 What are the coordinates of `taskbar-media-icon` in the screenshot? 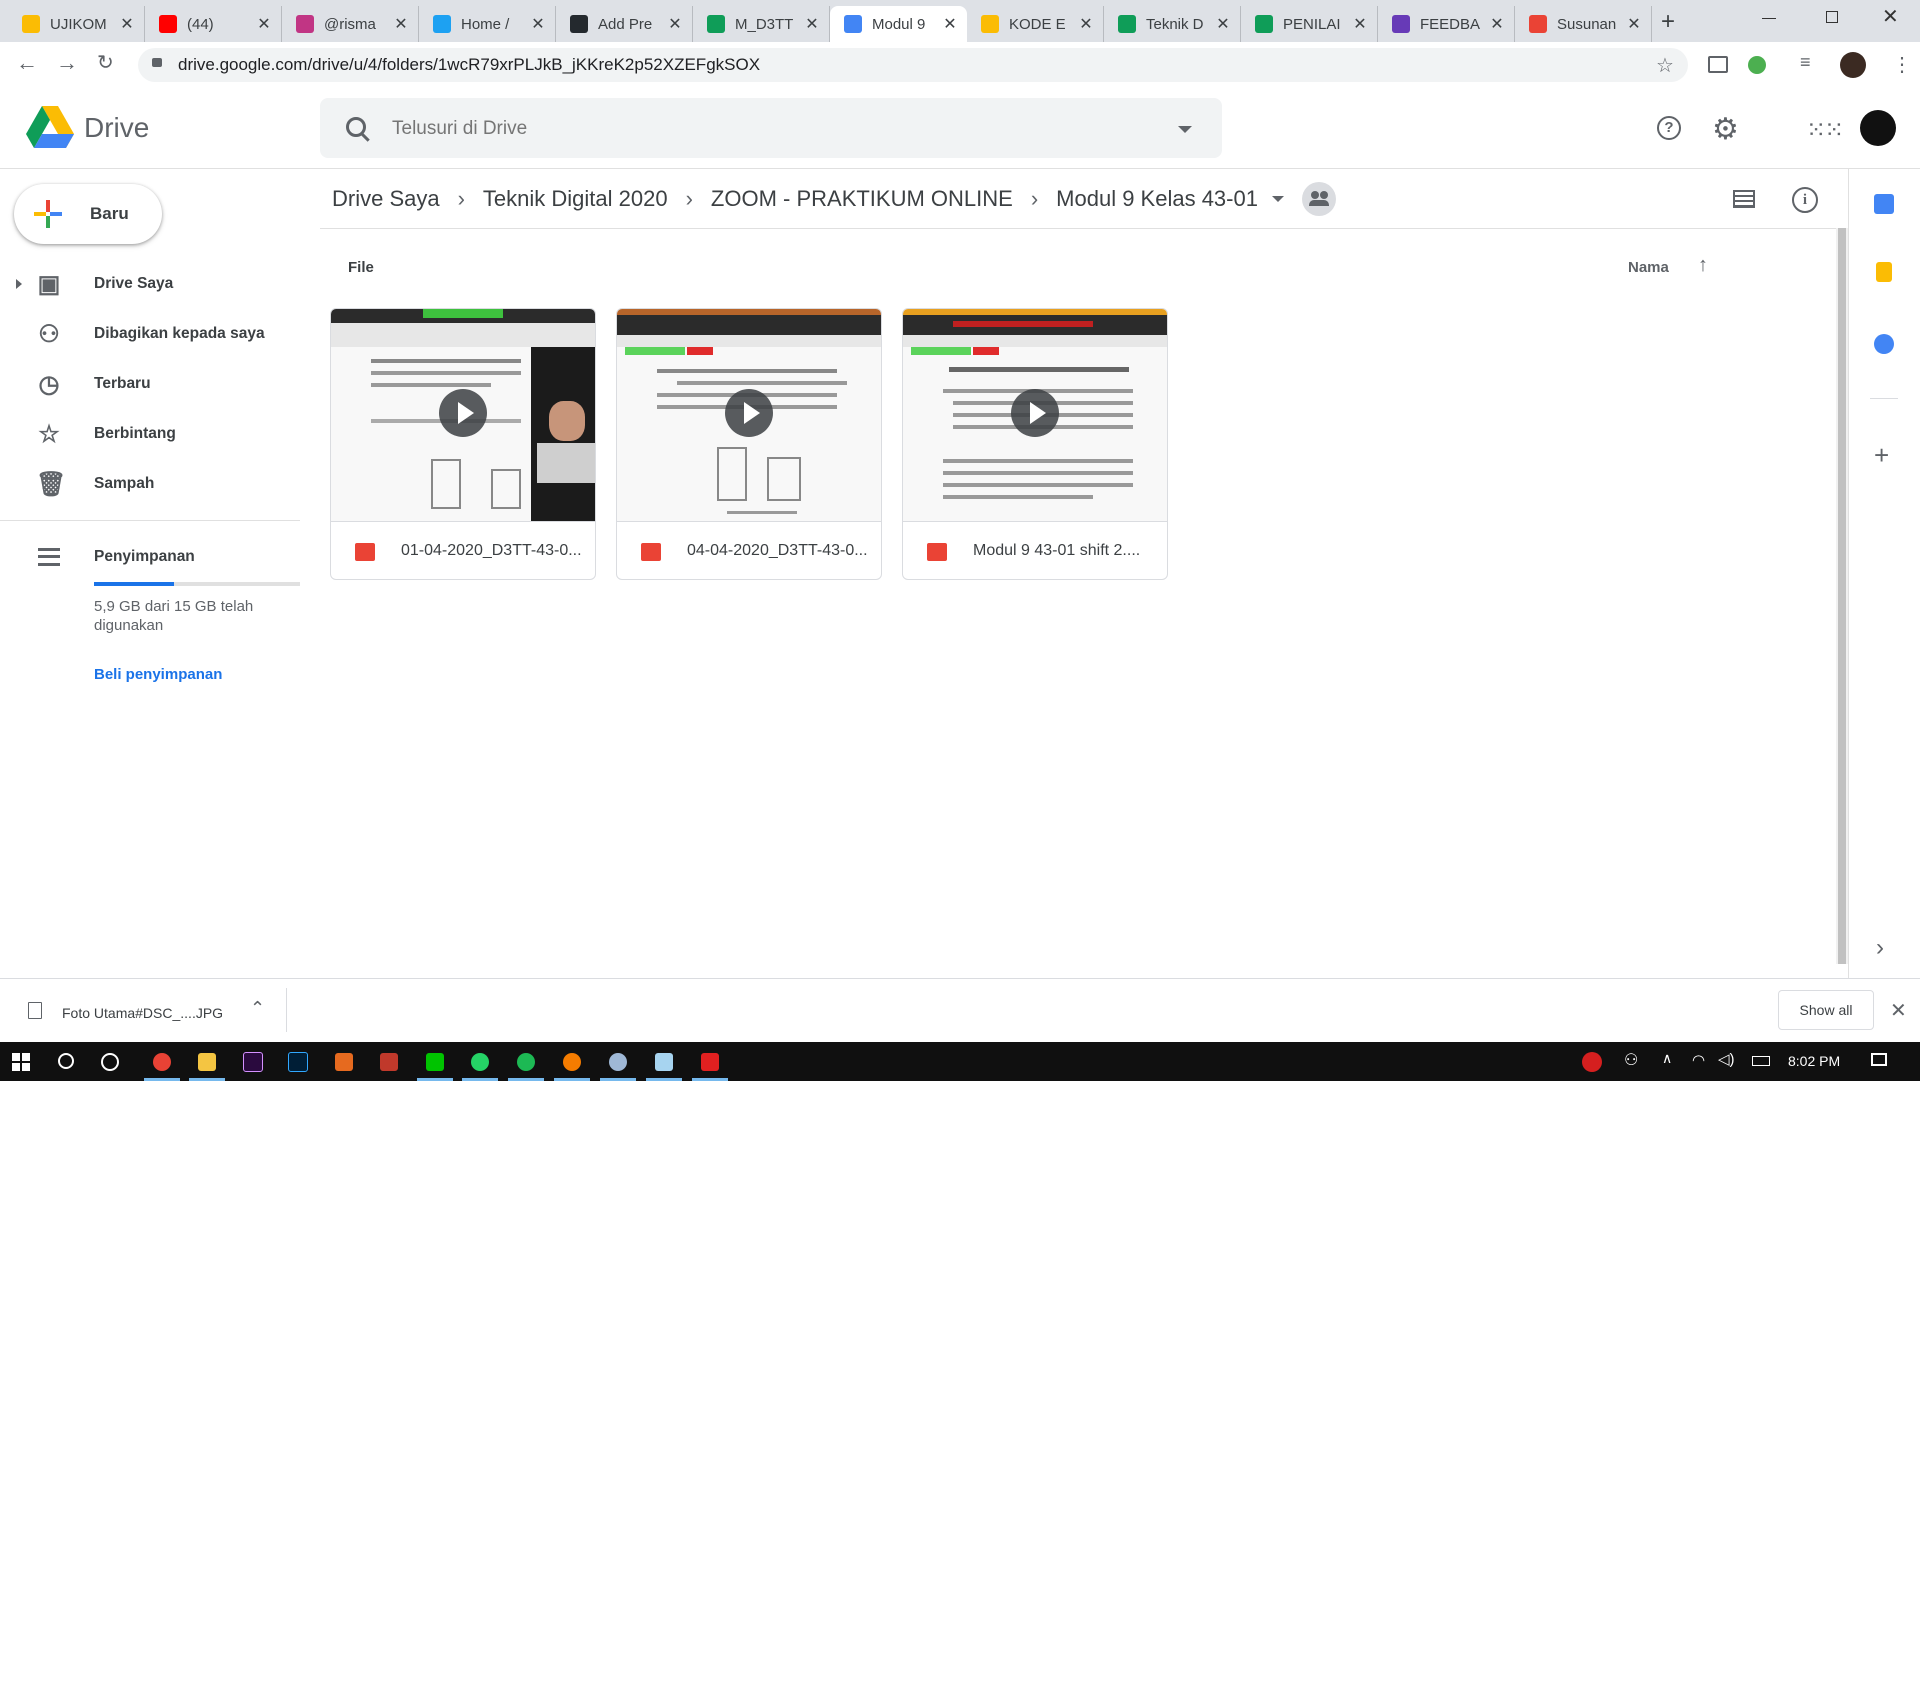 It's located at (572, 1061).